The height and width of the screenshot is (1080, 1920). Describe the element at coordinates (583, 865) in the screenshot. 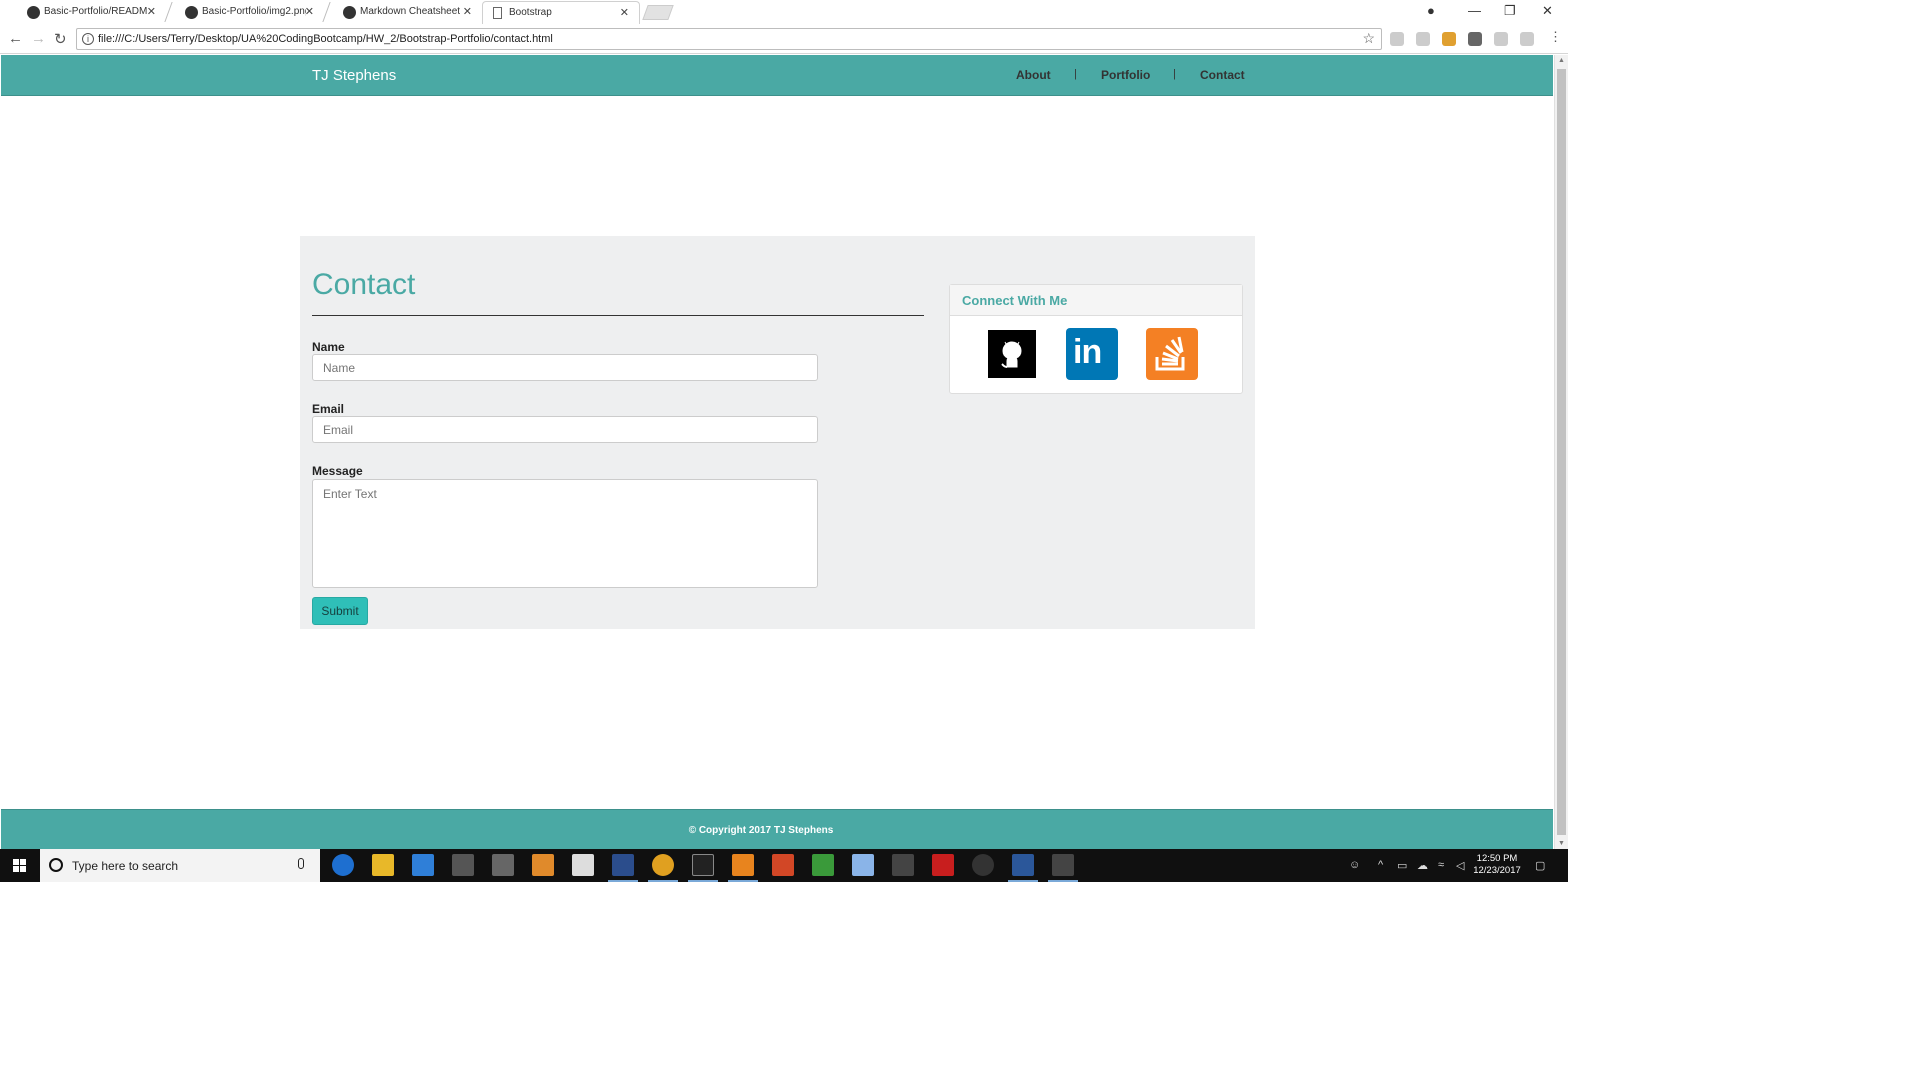

I see `mail-icon` at that location.